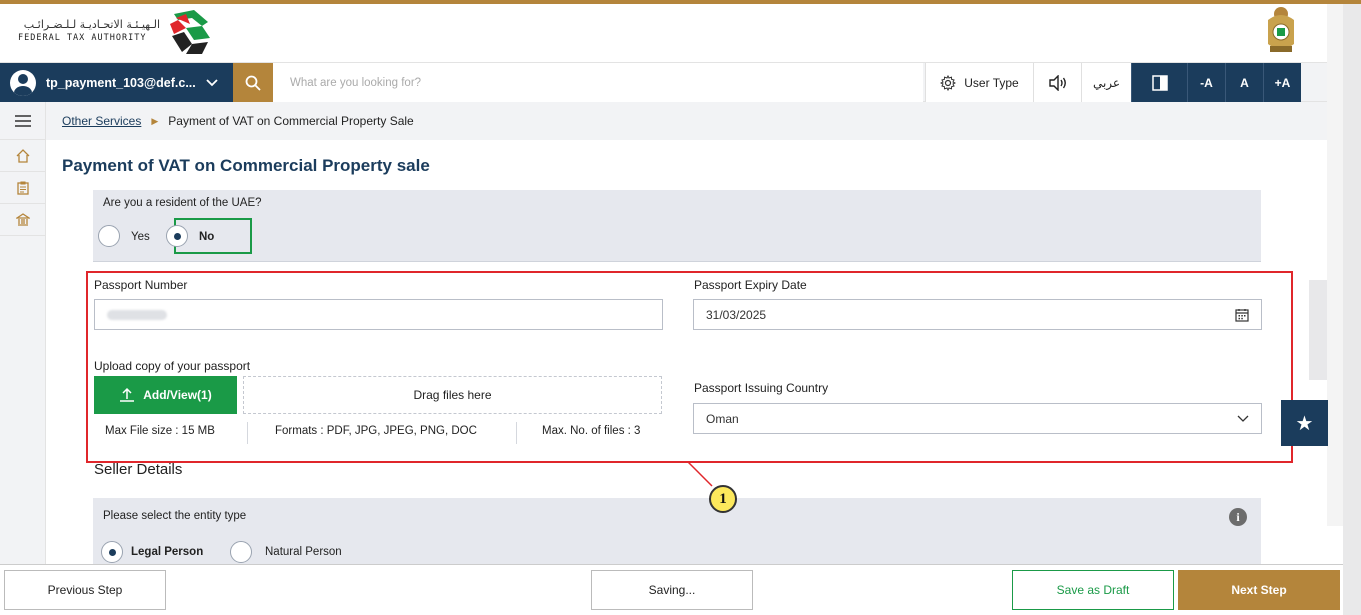 The width and height of the screenshot is (1361, 615). Describe the element at coordinates (207, 237) in the screenshot. I see `resident-no-label: No` at that location.